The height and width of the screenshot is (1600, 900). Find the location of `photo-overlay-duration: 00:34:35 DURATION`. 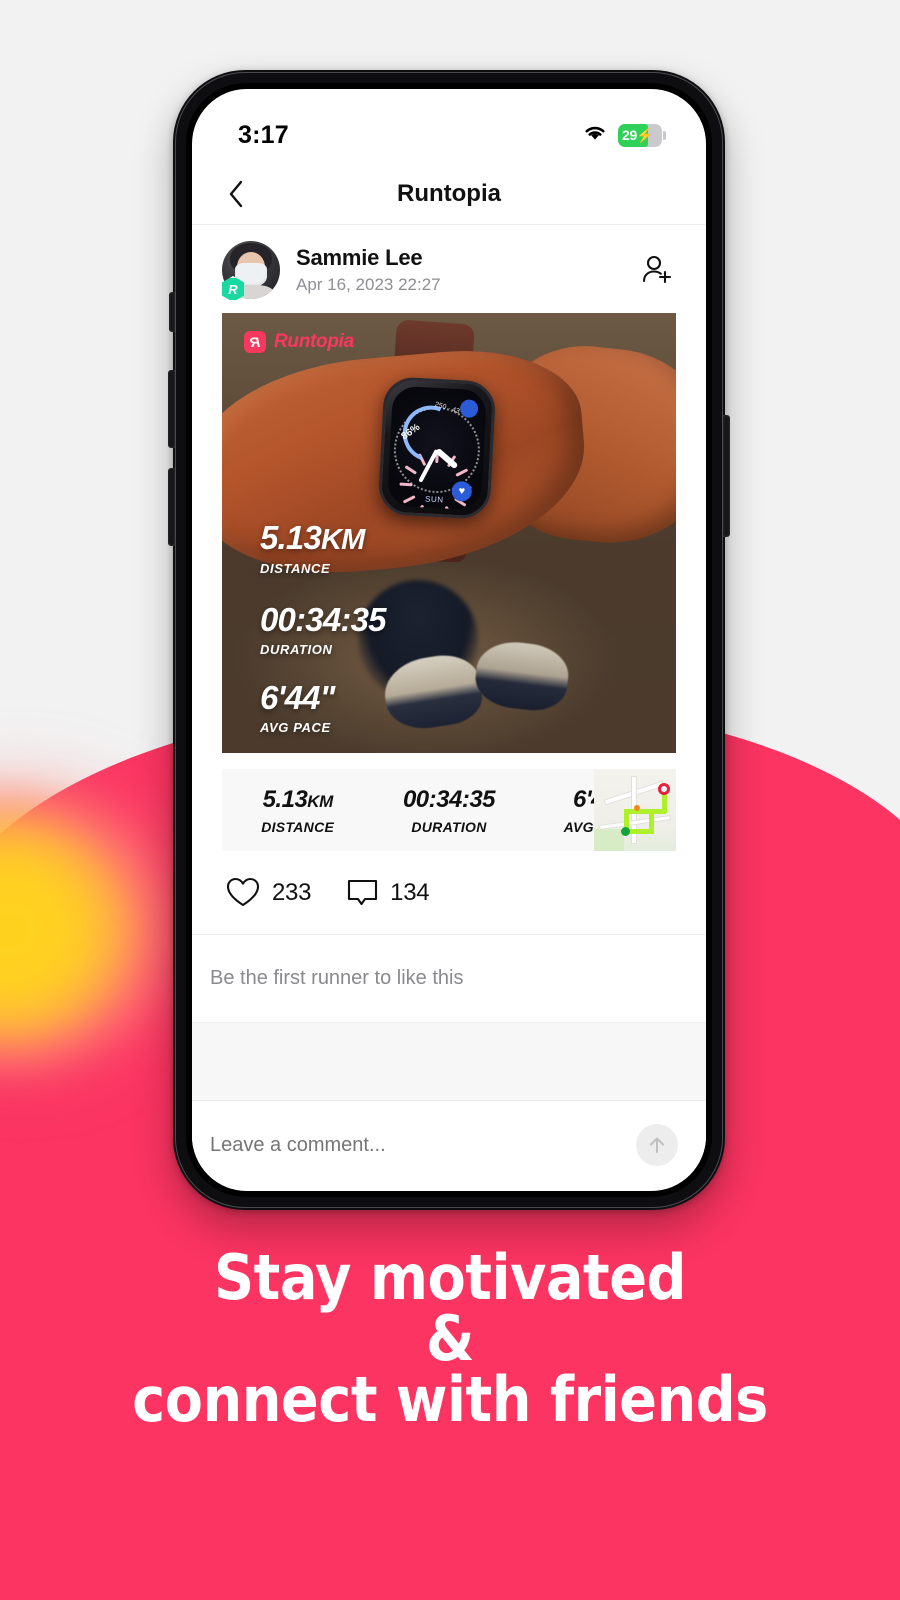

photo-overlay-duration: 00:34:35 DURATION is located at coordinates (323, 629).